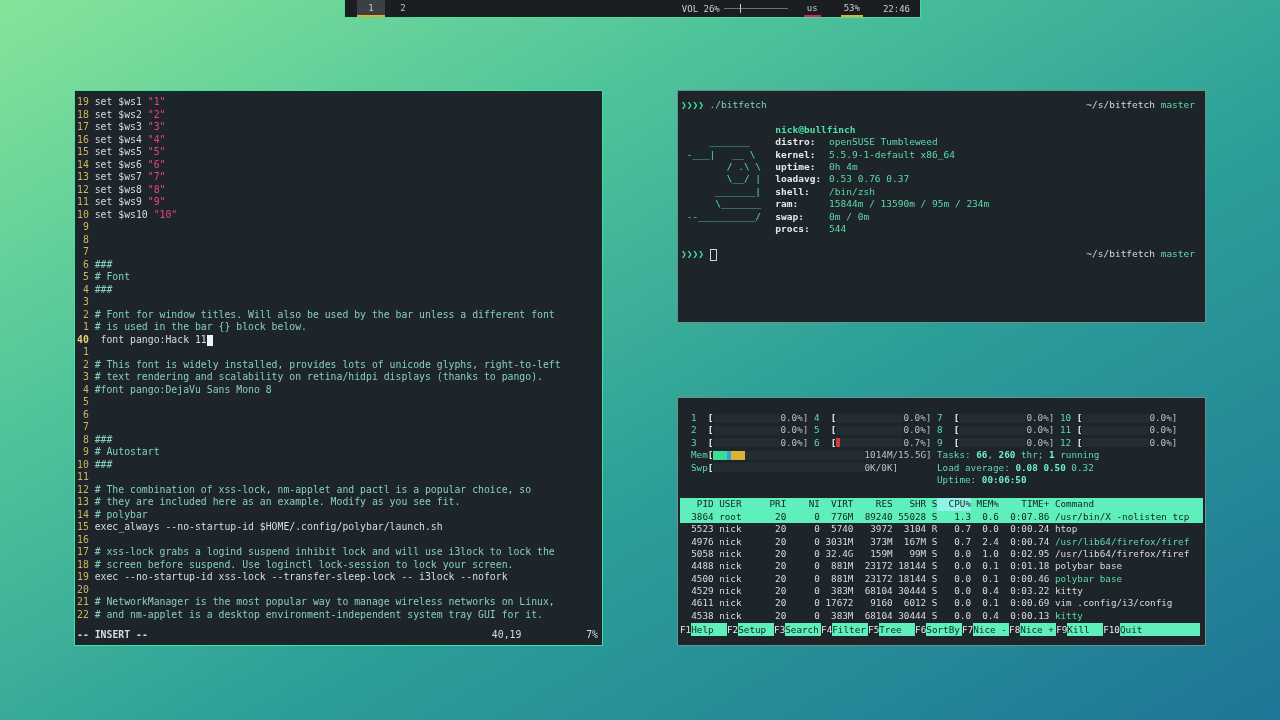  Describe the element at coordinates (817, 418) in the screenshot. I see `cpu-label: 4` at that location.